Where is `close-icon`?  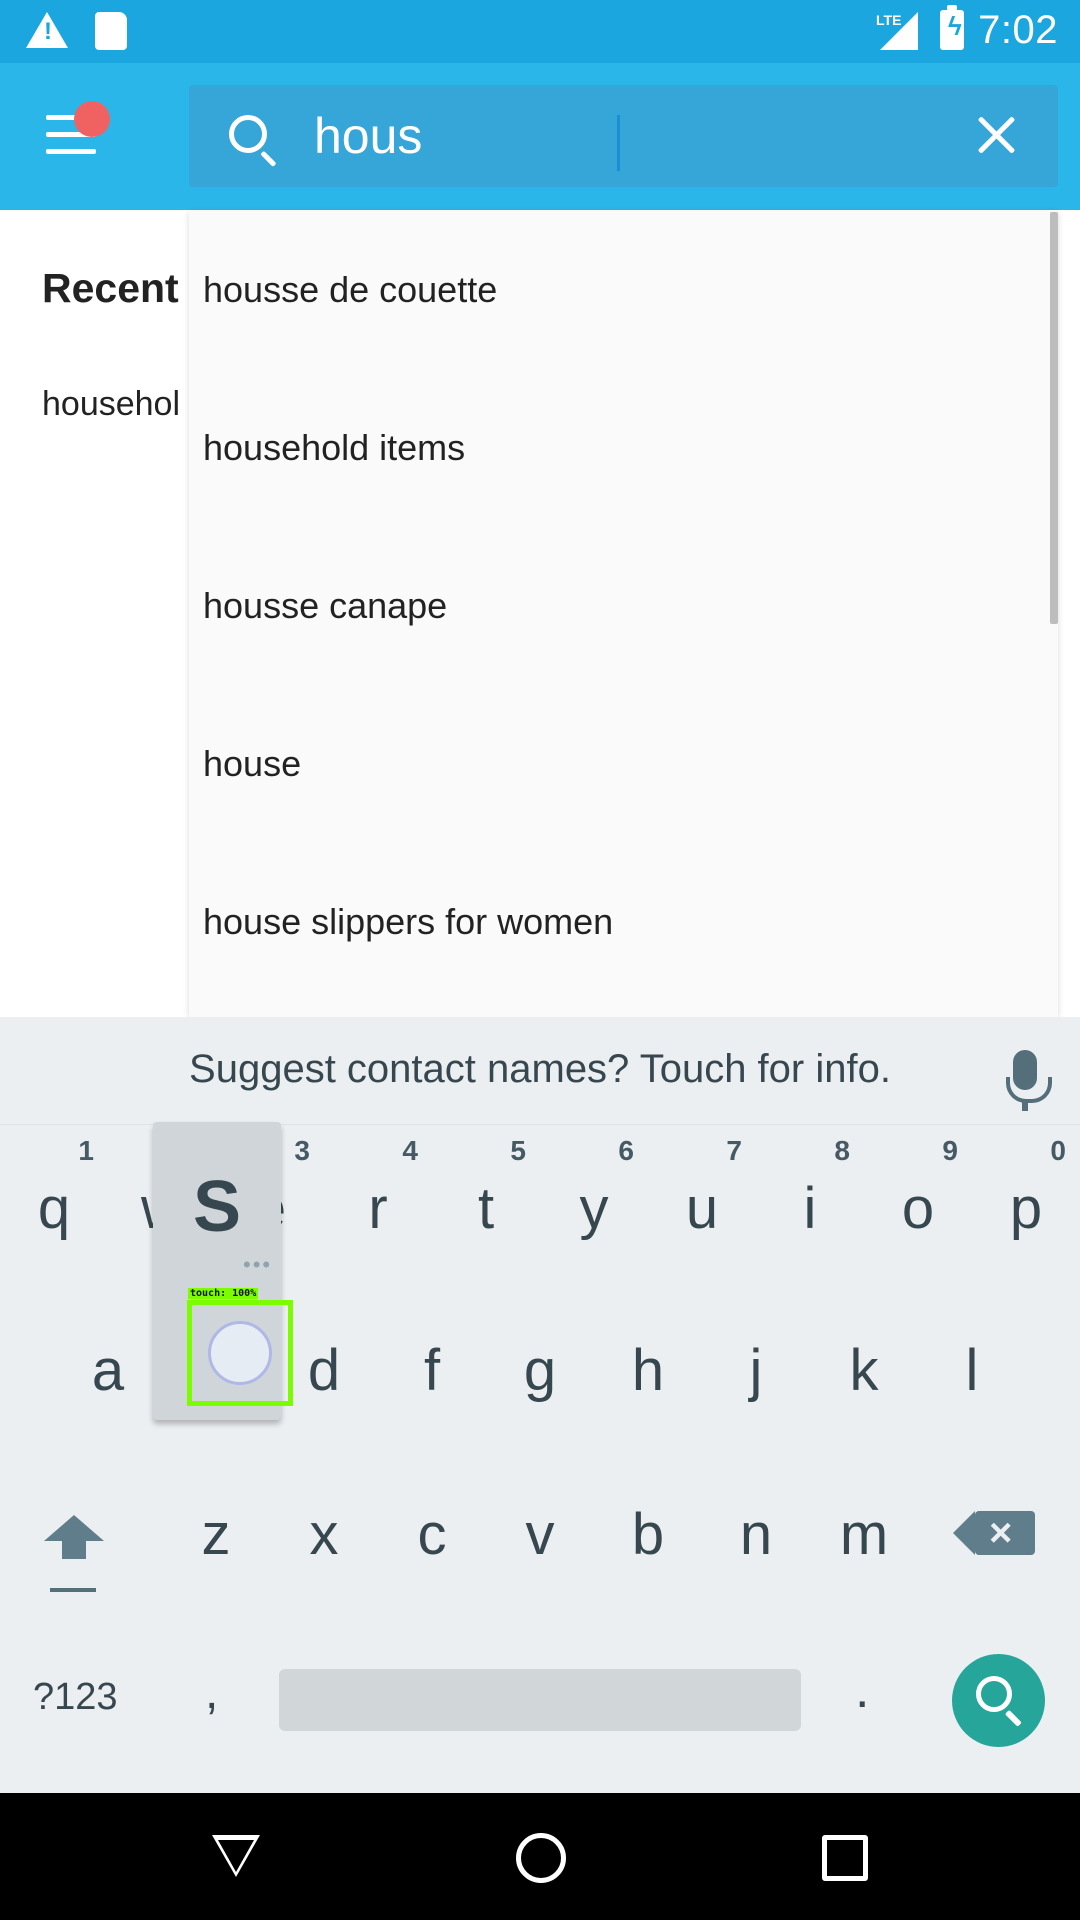 close-icon is located at coordinates (996, 136).